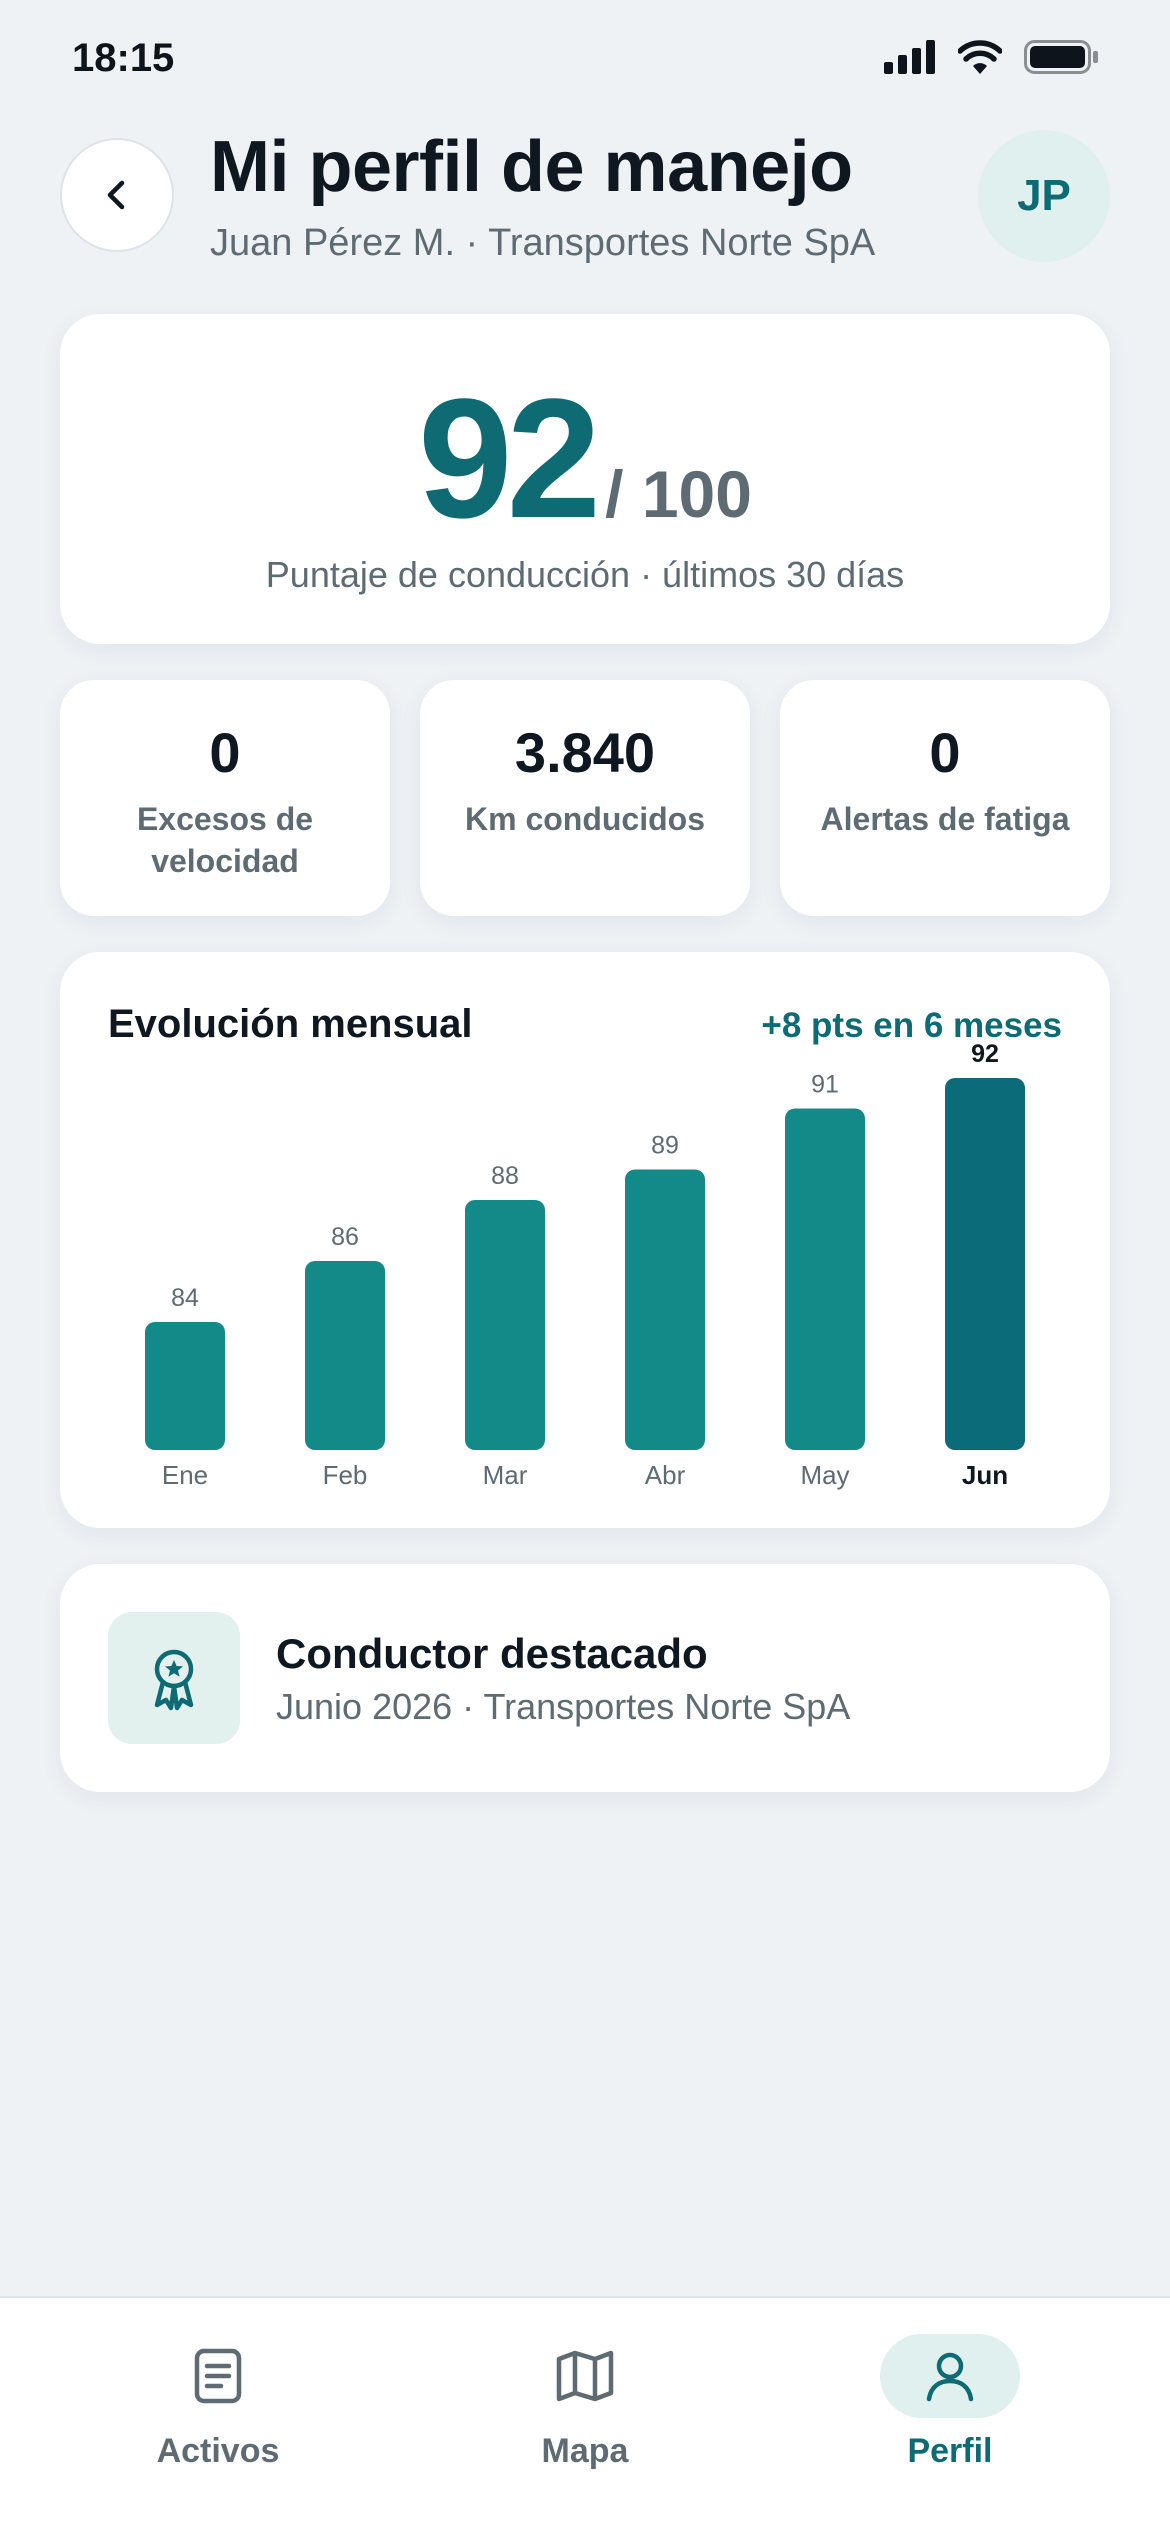 The width and height of the screenshot is (1170, 2532). Describe the element at coordinates (225, 798) in the screenshot. I see `stat-speeding: 0 Excesos de velocidad` at that location.